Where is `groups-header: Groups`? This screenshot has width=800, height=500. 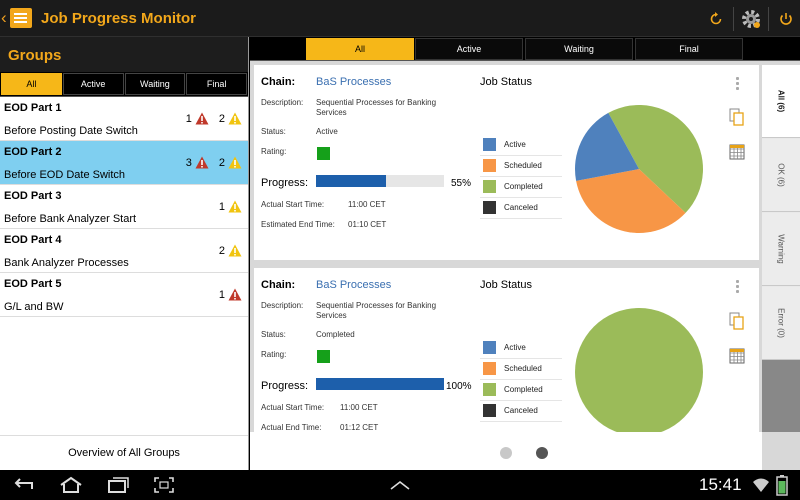 groups-header: Groups is located at coordinates (124, 54).